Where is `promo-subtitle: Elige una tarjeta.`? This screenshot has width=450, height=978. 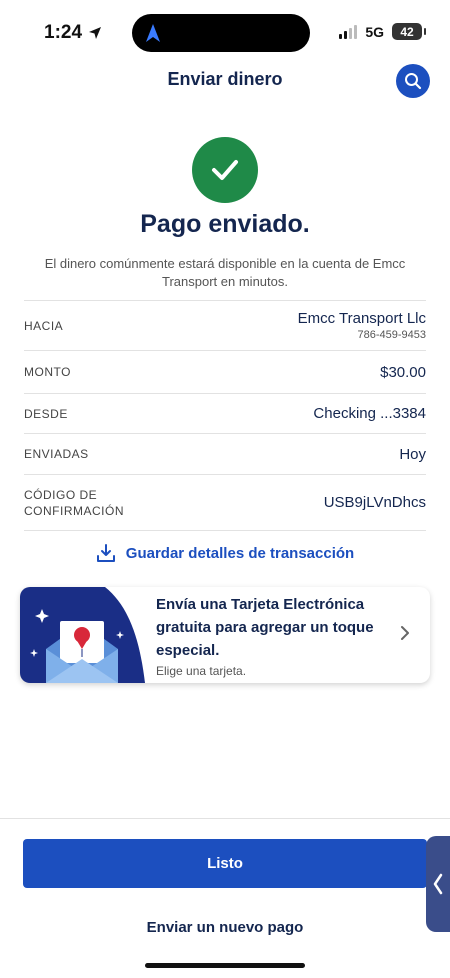
promo-subtitle: Elige una tarjeta. is located at coordinates (201, 671).